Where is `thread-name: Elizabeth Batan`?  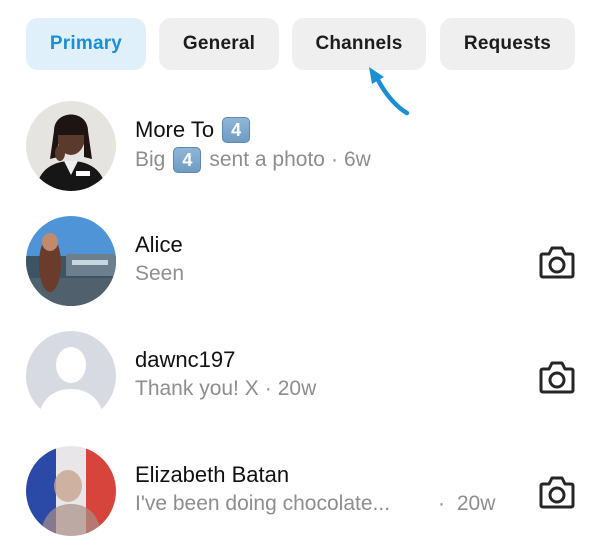 thread-name: Elizabeth Batan is located at coordinates (212, 475).